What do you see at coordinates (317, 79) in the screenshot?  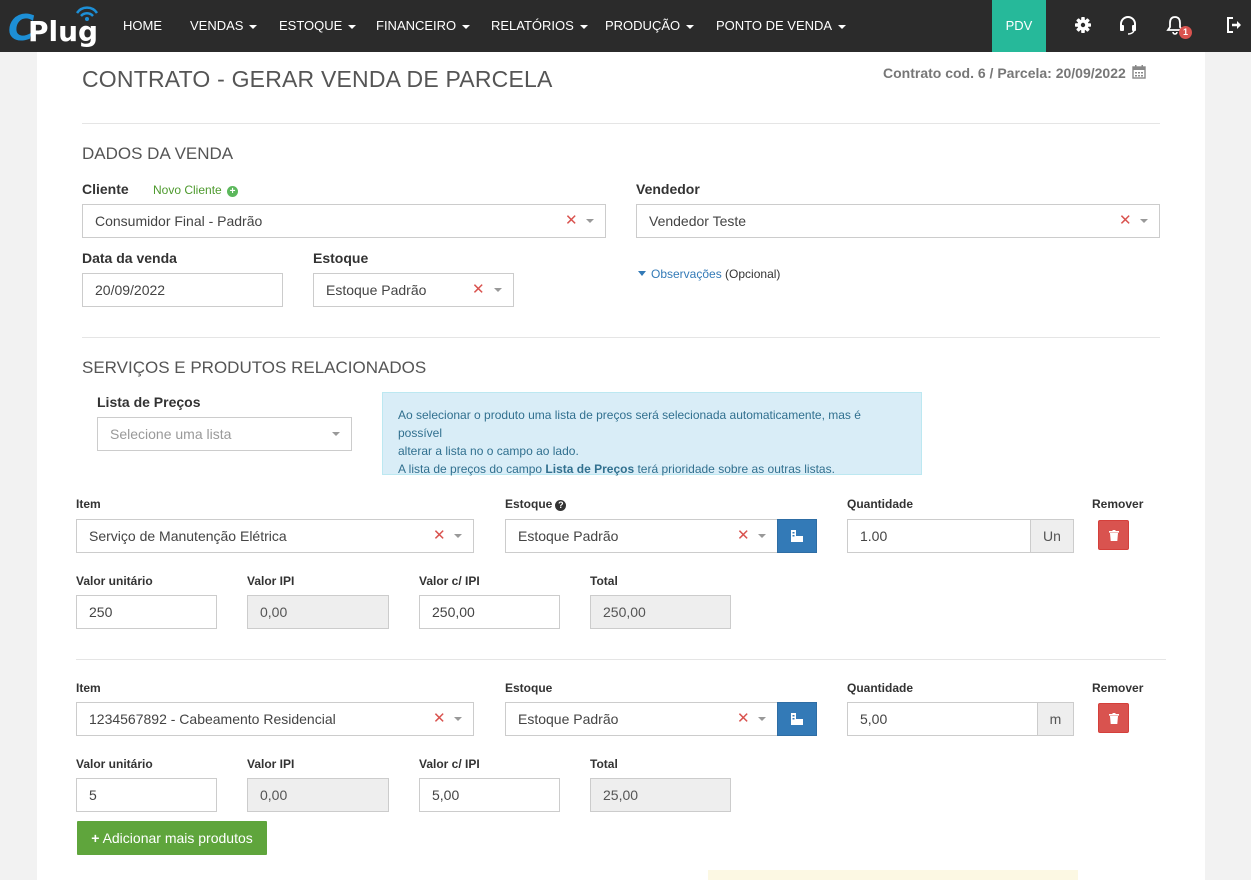 I see `page-title: CONTRATO - GERAR VENDA DE PARCELA` at bounding box center [317, 79].